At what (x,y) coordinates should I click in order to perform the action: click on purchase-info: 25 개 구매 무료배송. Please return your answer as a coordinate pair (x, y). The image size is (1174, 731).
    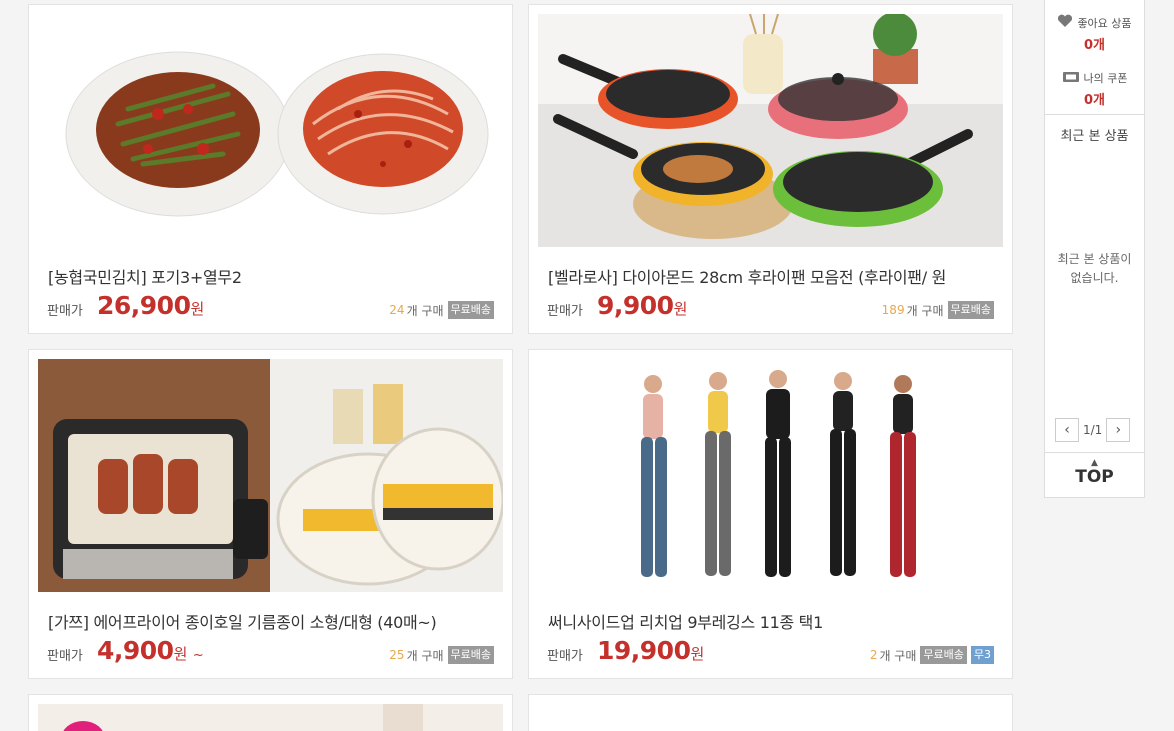
    Looking at the image, I should click on (441, 655).